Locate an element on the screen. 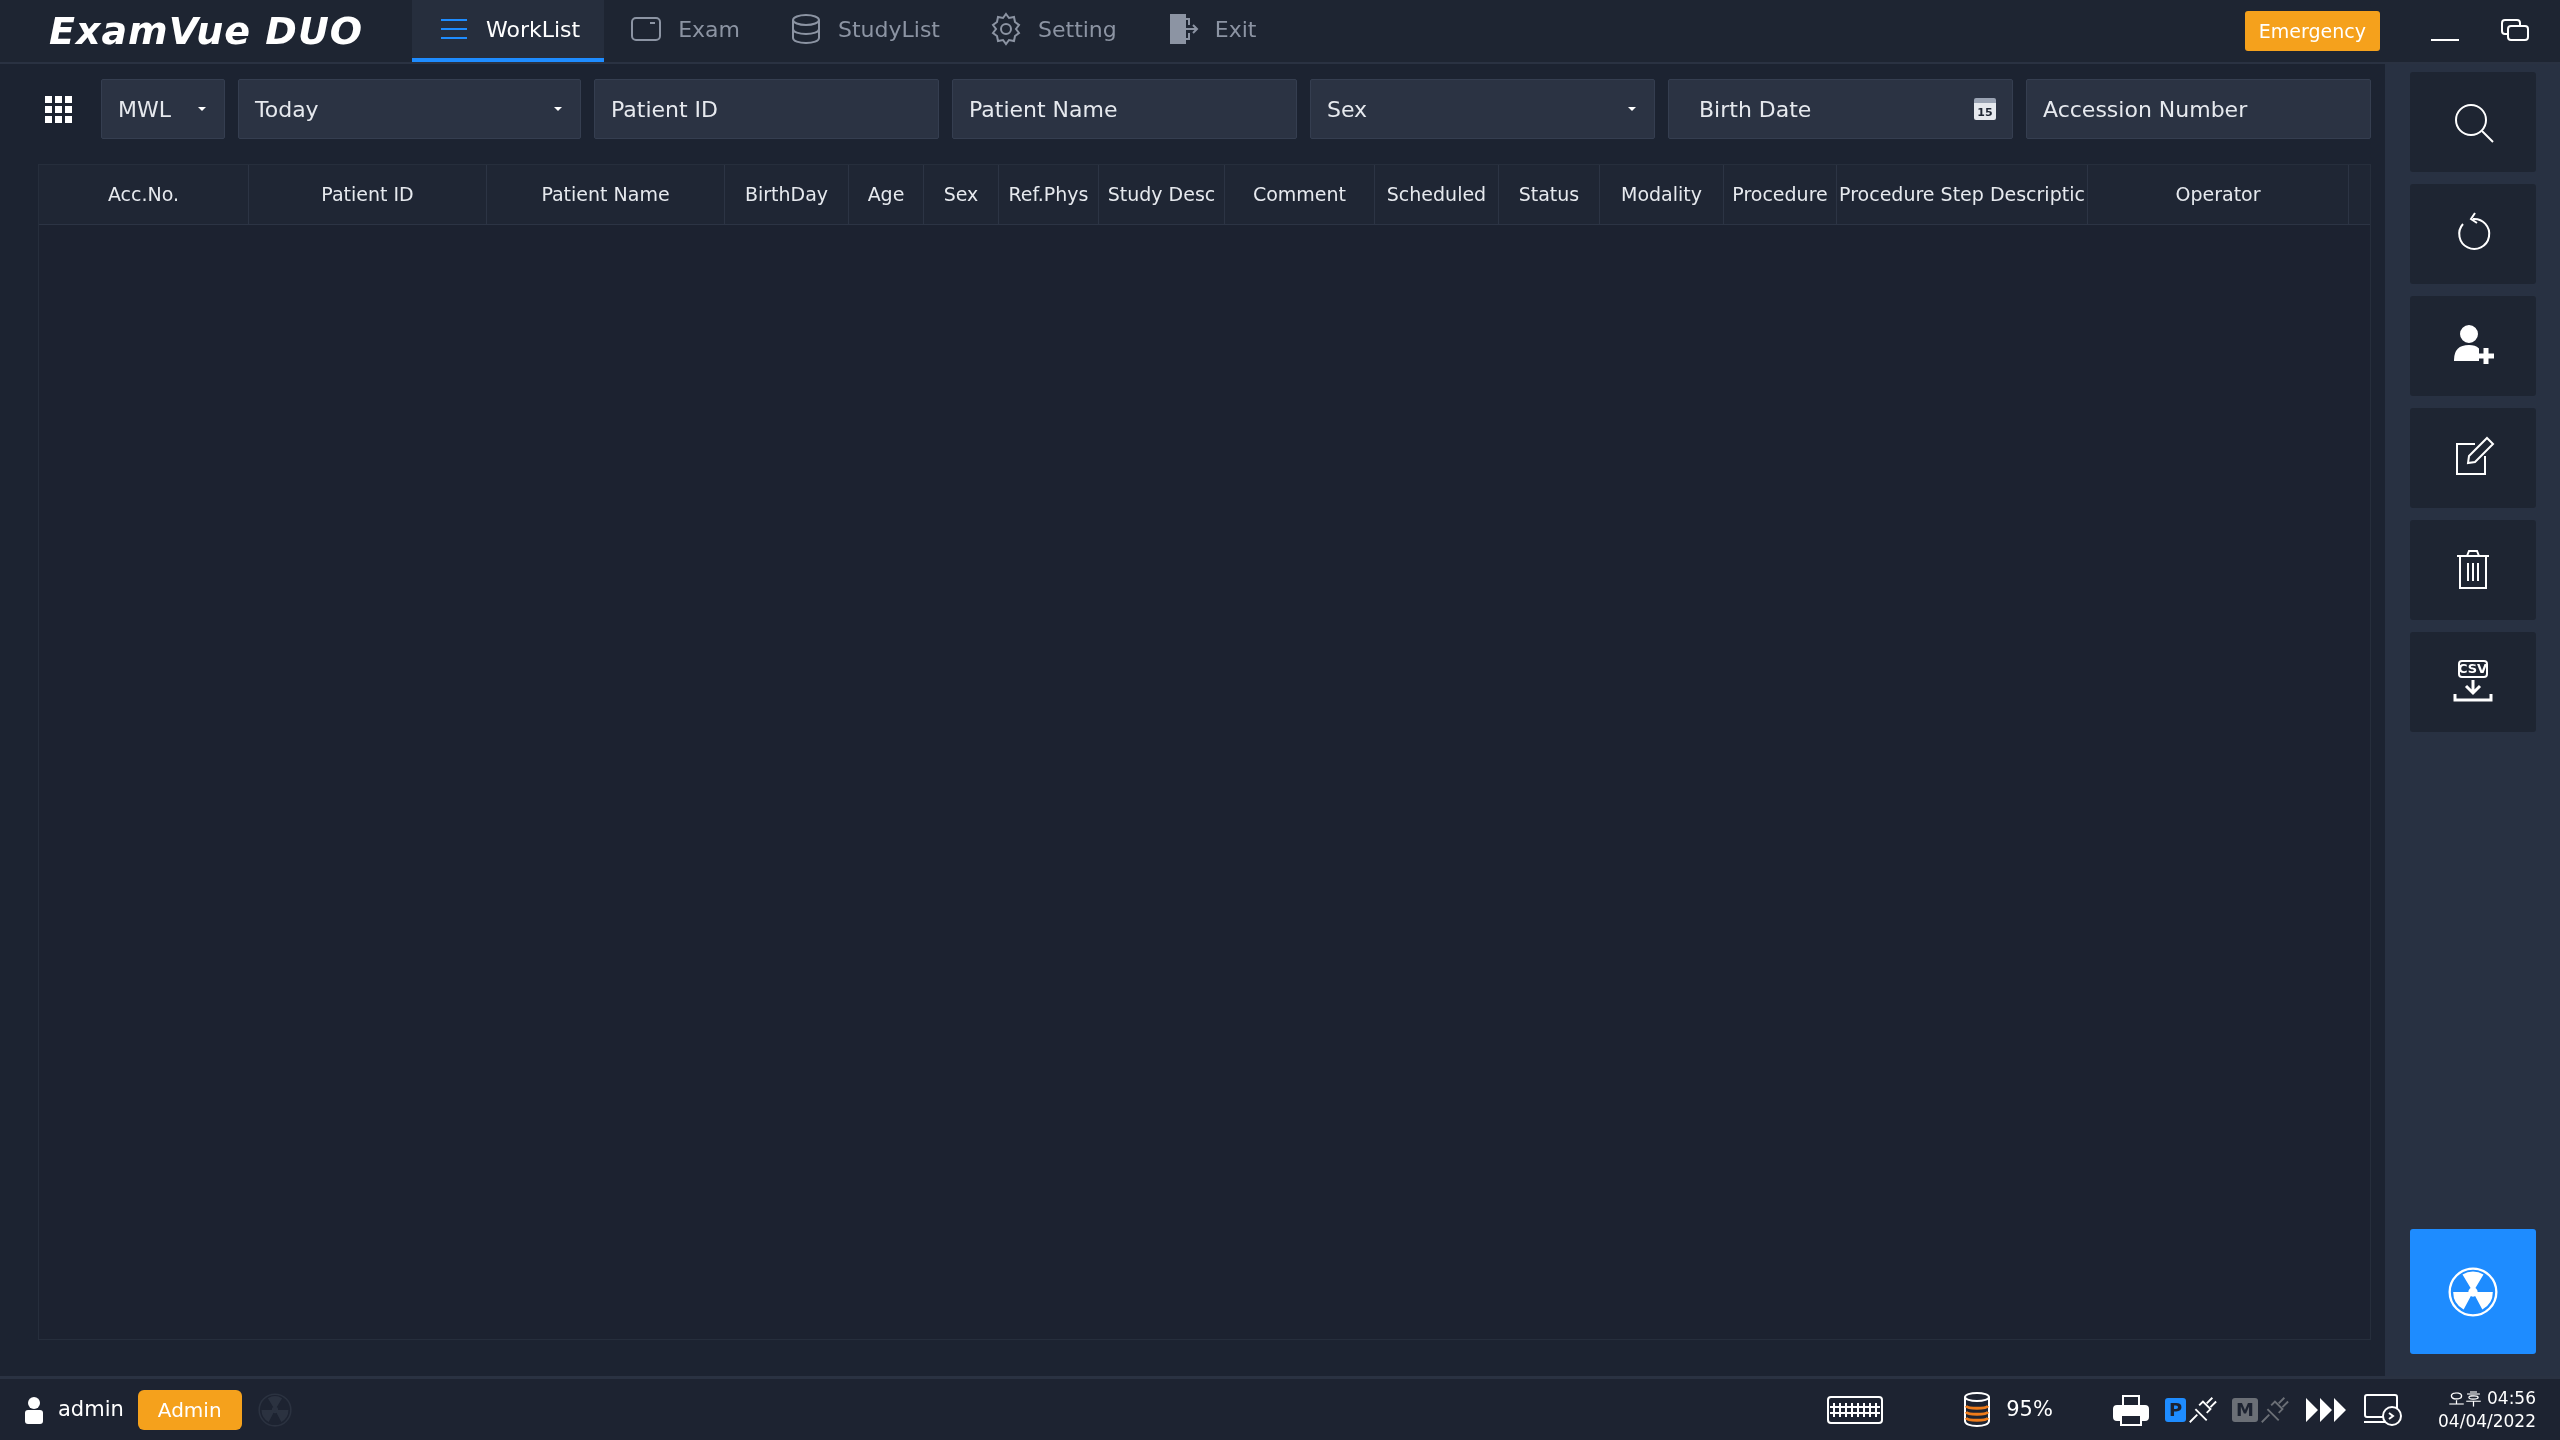 The height and width of the screenshot is (1440, 2560). source-dropdown: MWL is located at coordinates (163, 109).